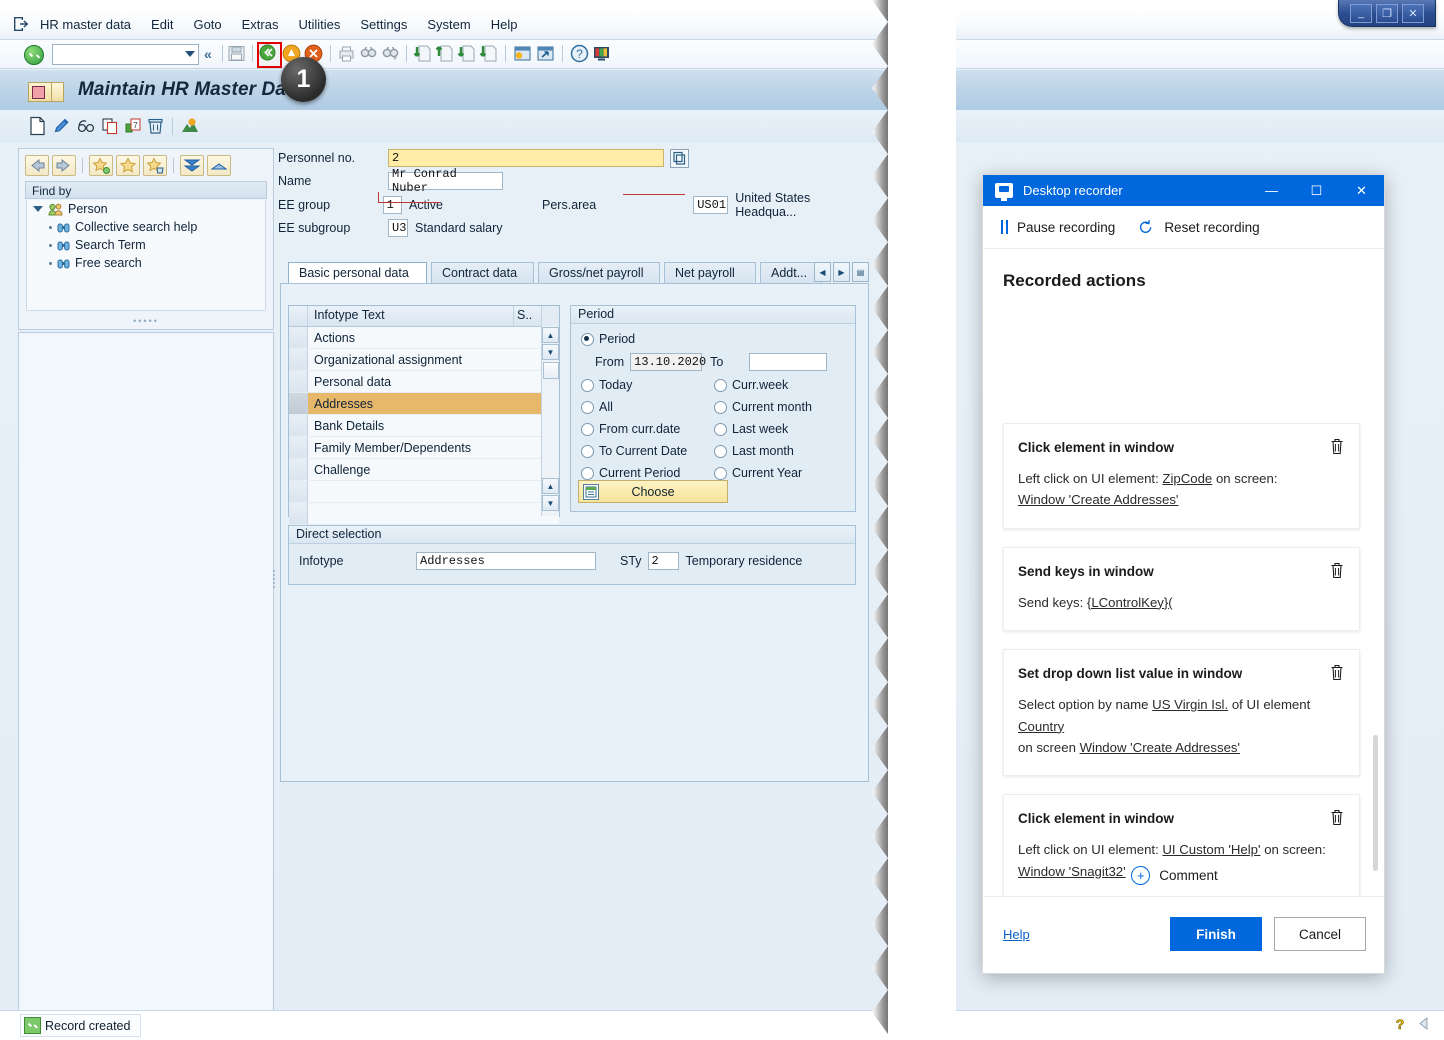 The width and height of the screenshot is (1444, 1040). I want to click on menu-item-system: System, so click(448, 24).